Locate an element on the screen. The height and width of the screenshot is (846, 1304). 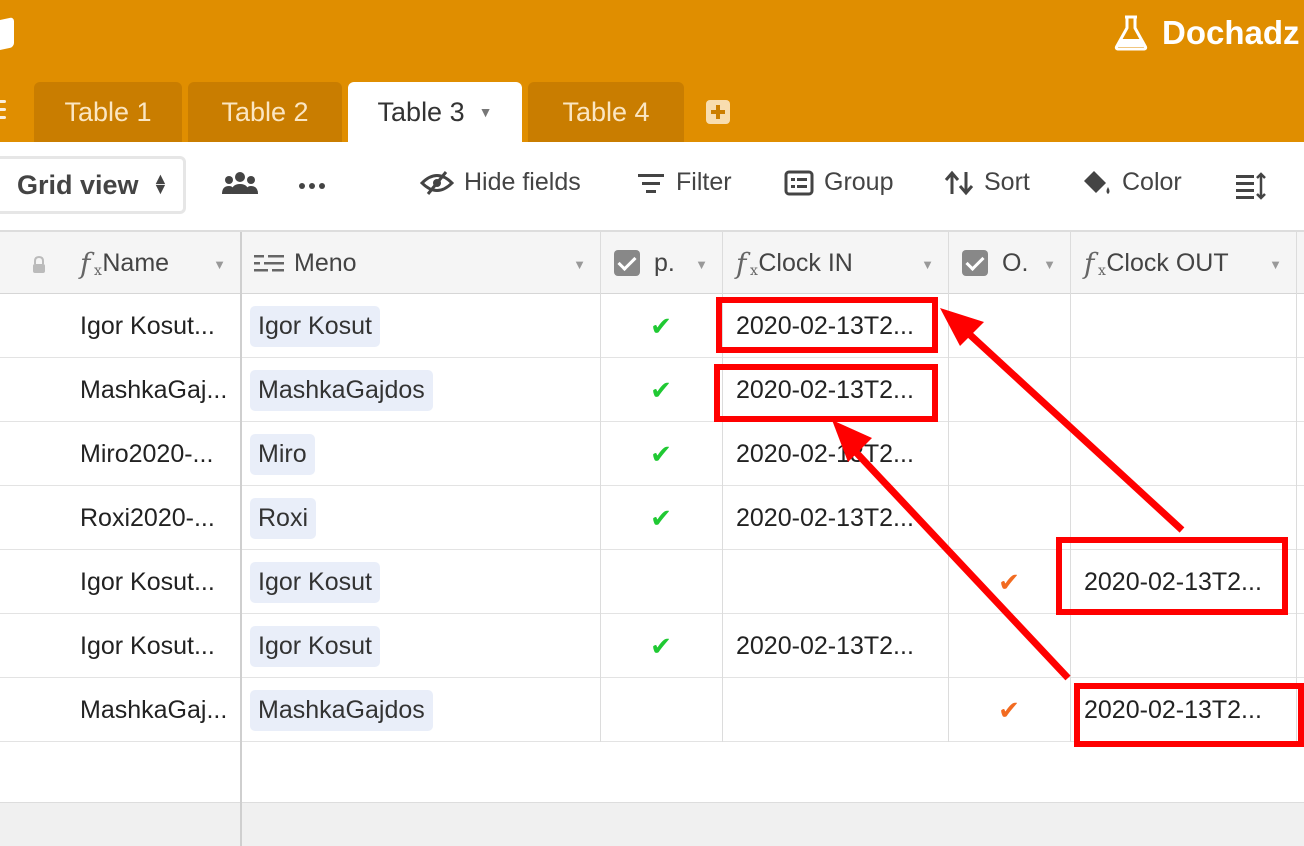
cell-meno: Miro is located at coordinates (423, 454).